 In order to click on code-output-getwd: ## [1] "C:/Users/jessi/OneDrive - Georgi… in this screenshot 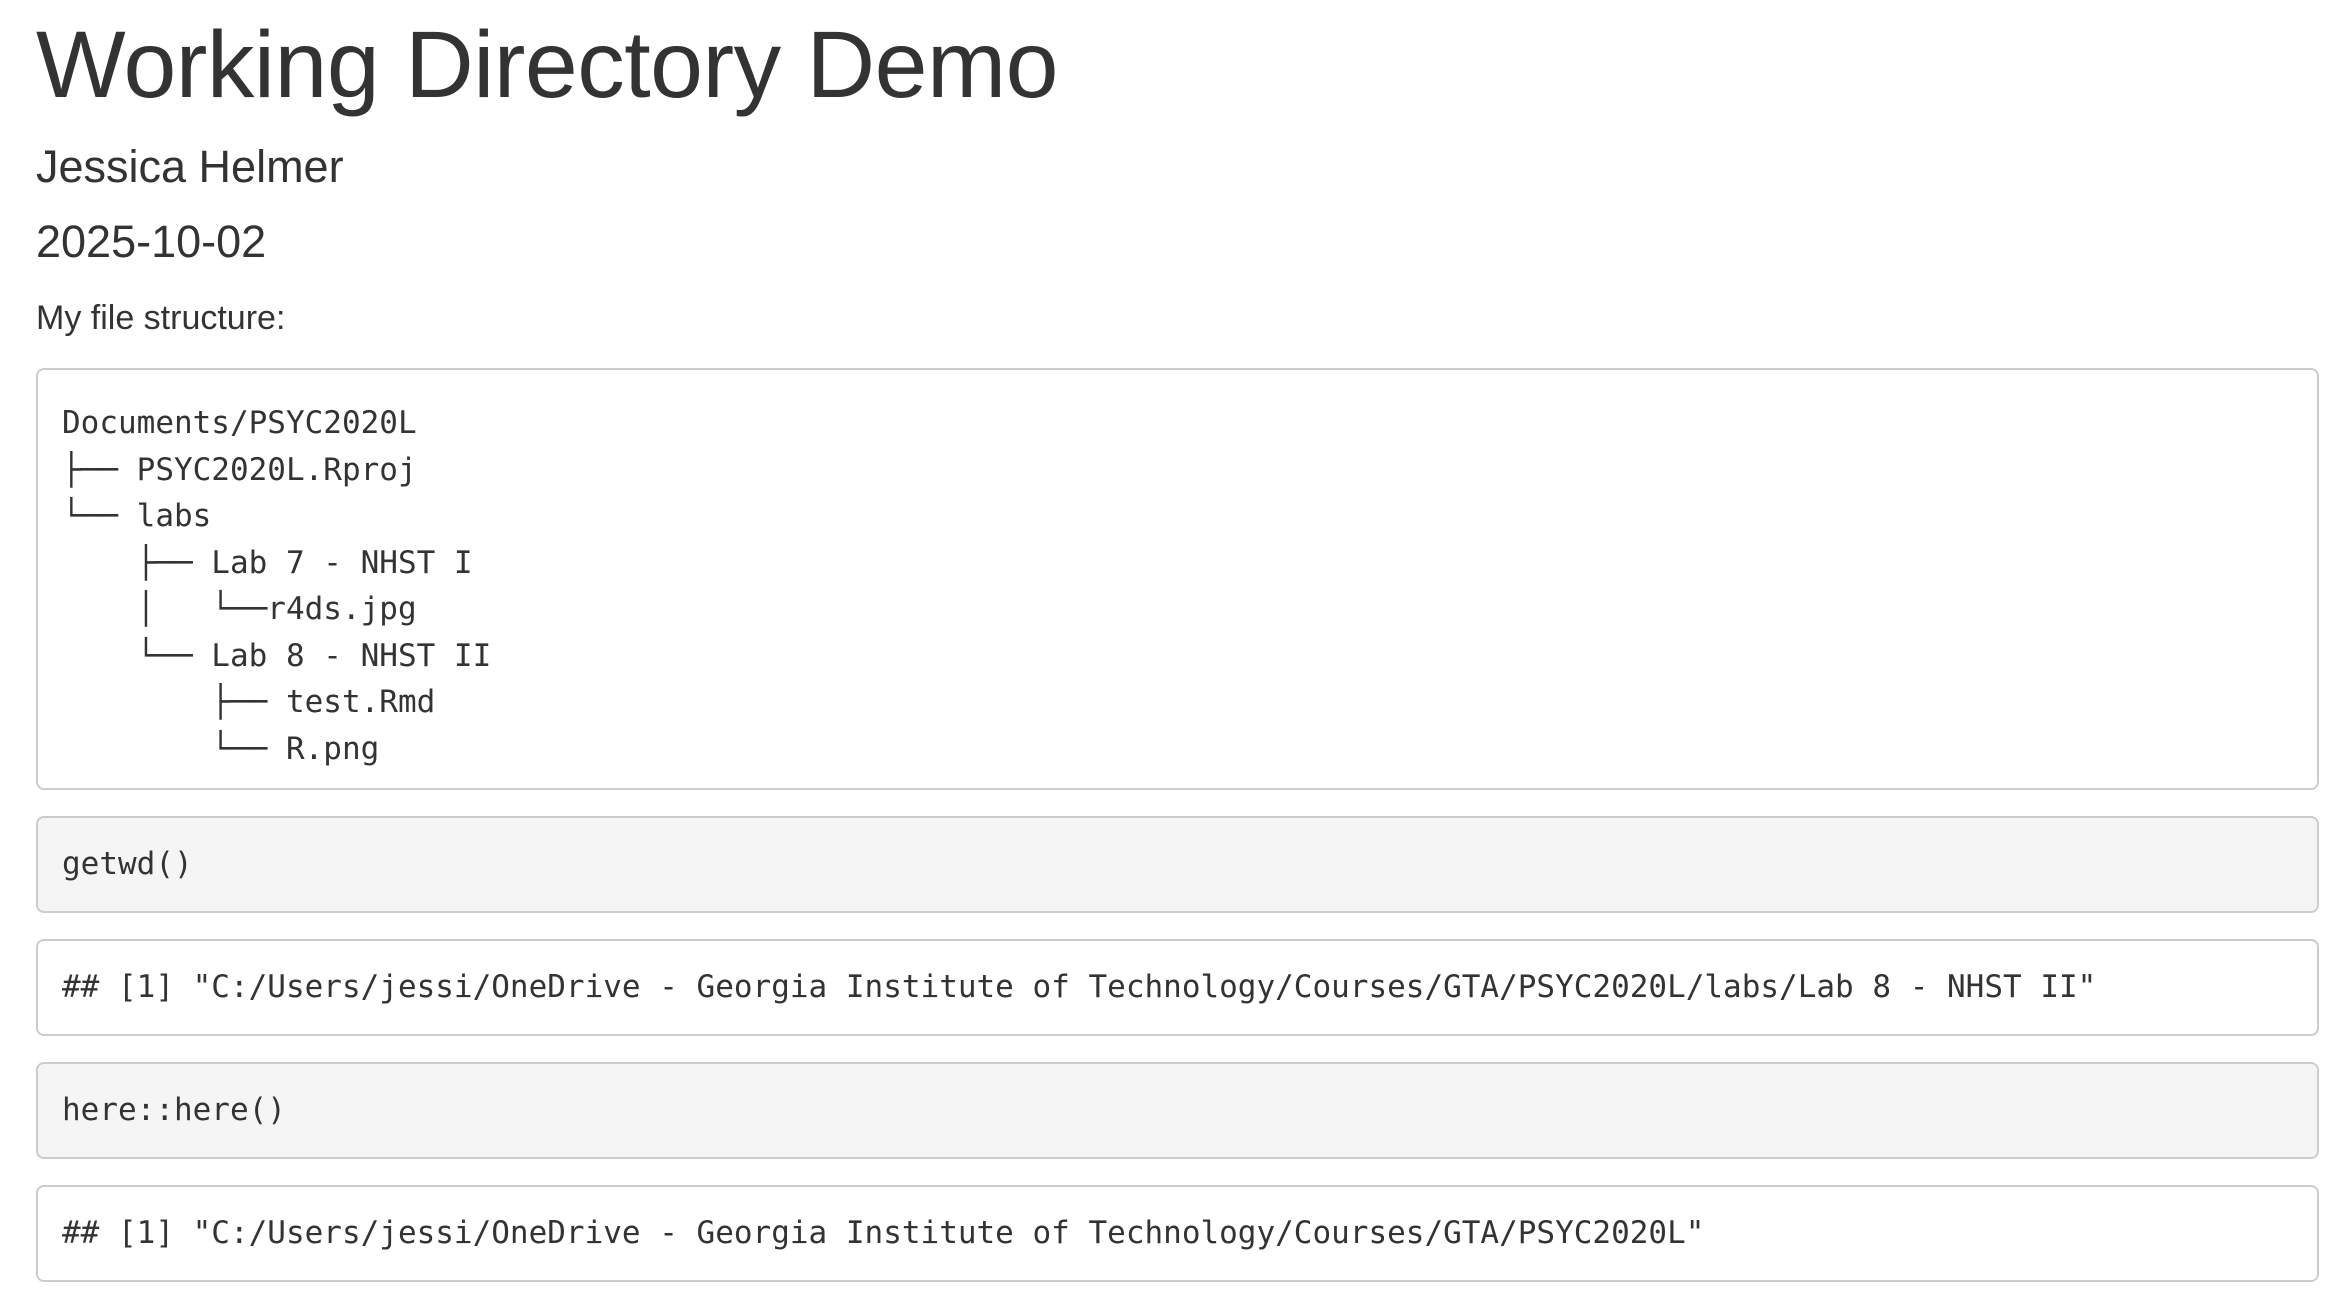, I will do `click(1177, 987)`.